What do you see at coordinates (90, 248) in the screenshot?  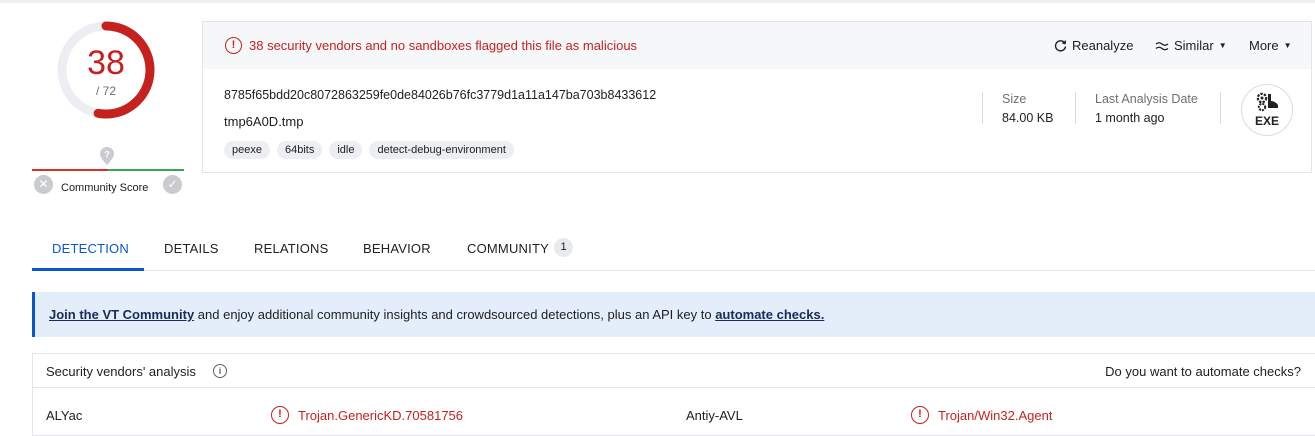 I see `tab-detection: DETECTION` at bounding box center [90, 248].